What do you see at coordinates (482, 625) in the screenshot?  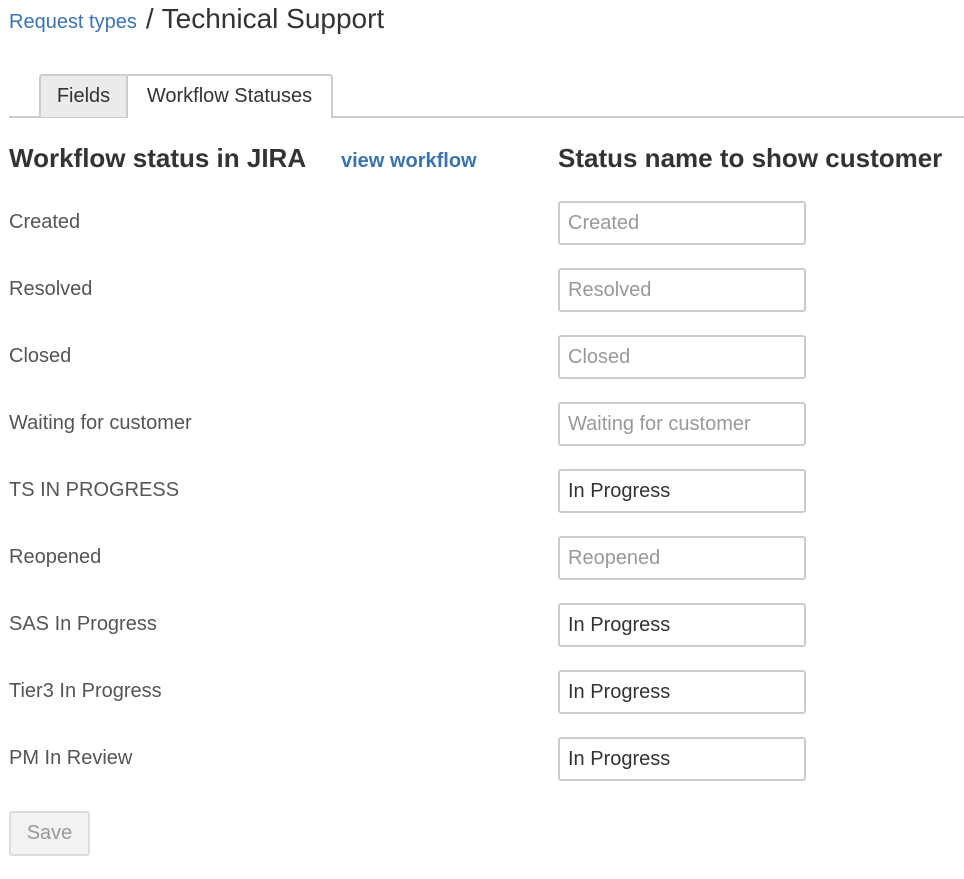 I see `status-row-sas-in-progress: SAS In Progress` at bounding box center [482, 625].